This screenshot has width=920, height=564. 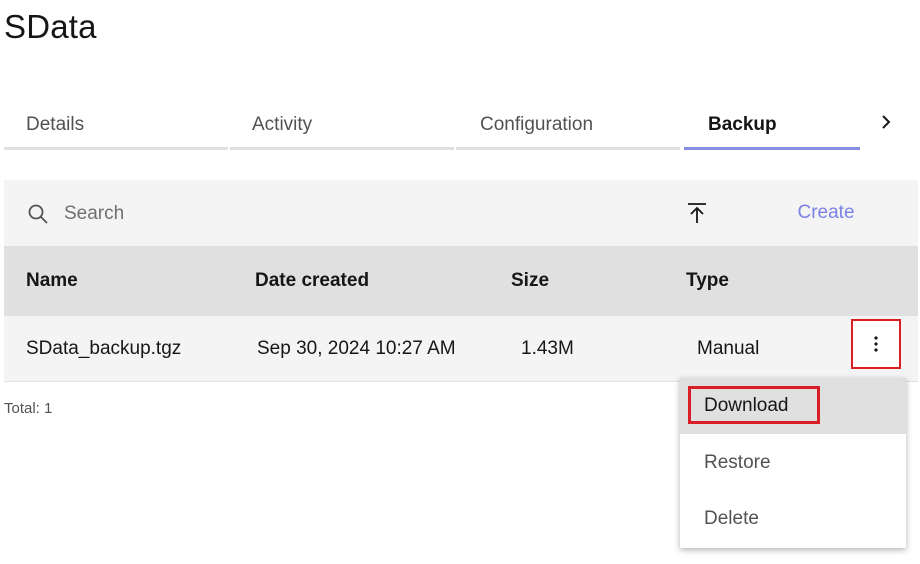 What do you see at coordinates (28, 408) in the screenshot?
I see `table-total-count: Total: 1` at bounding box center [28, 408].